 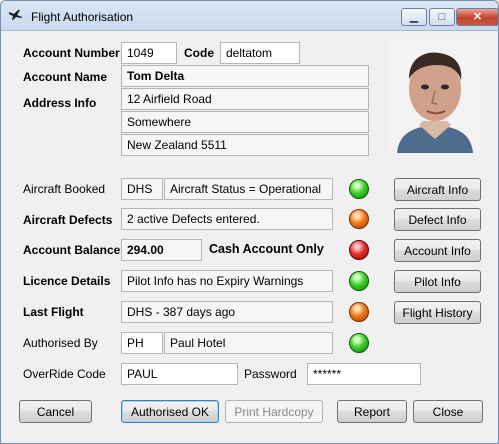 I want to click on balance-status-light, so click(x=359, y=250).